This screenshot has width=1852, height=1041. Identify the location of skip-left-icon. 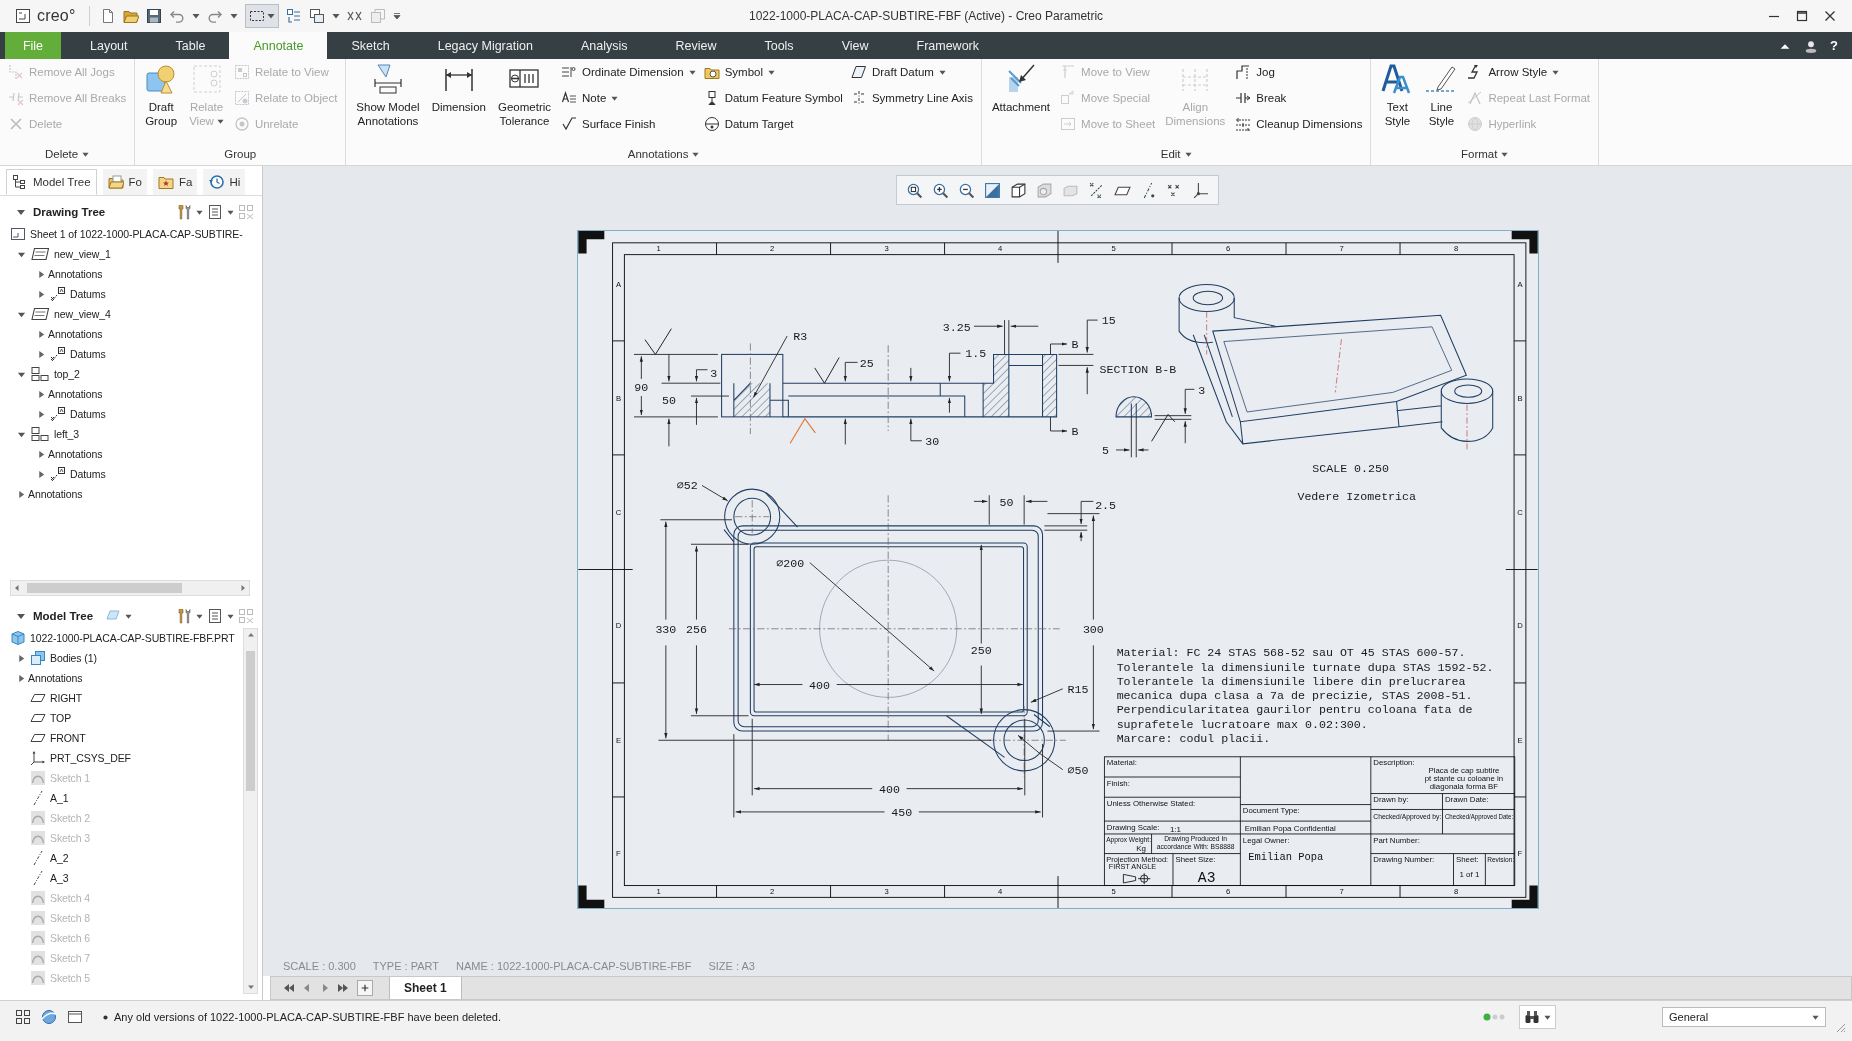
(289, 988).